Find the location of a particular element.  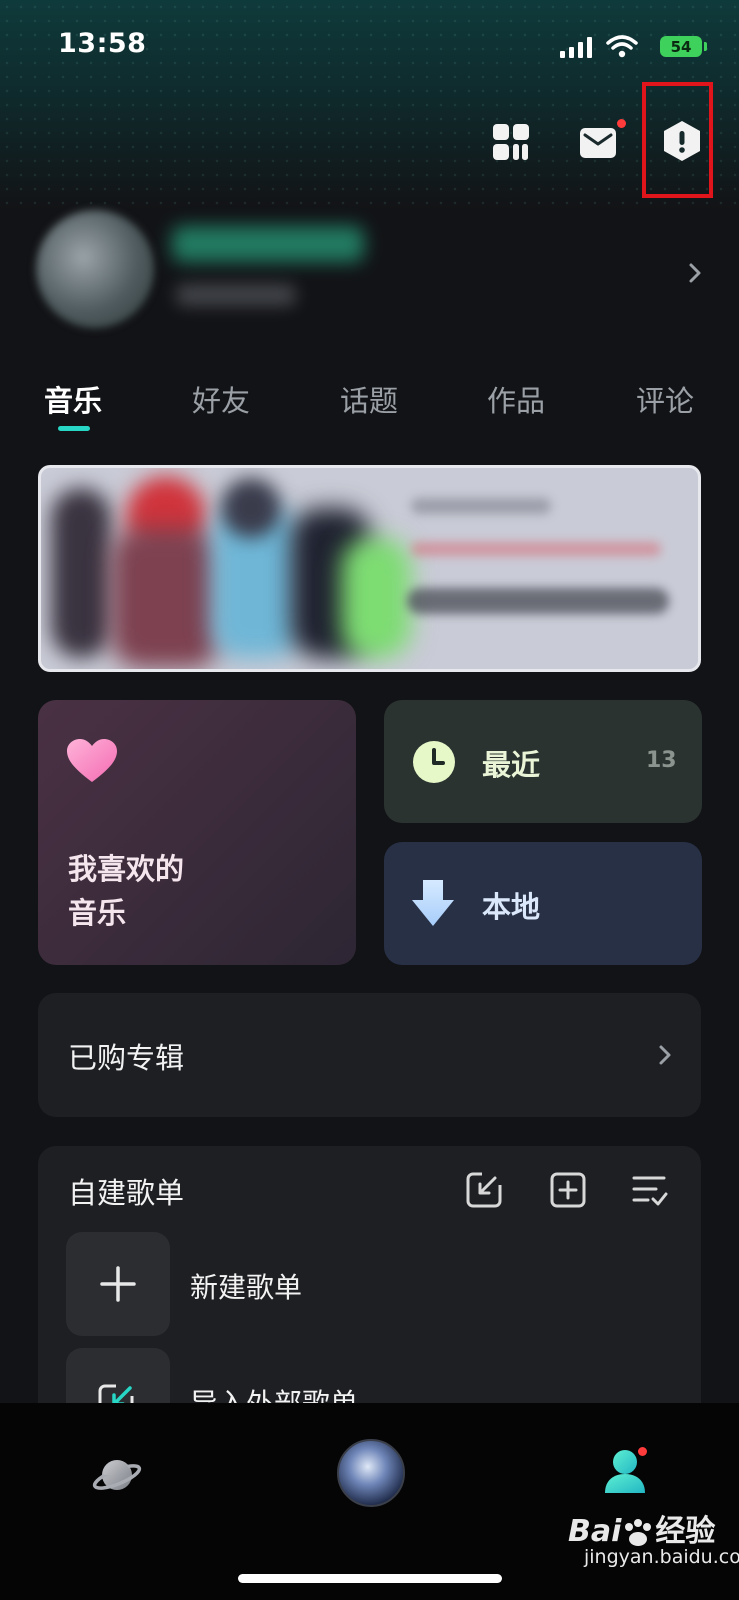

playlists-title: 自建歌单 is located at coordinates (126, 1193).